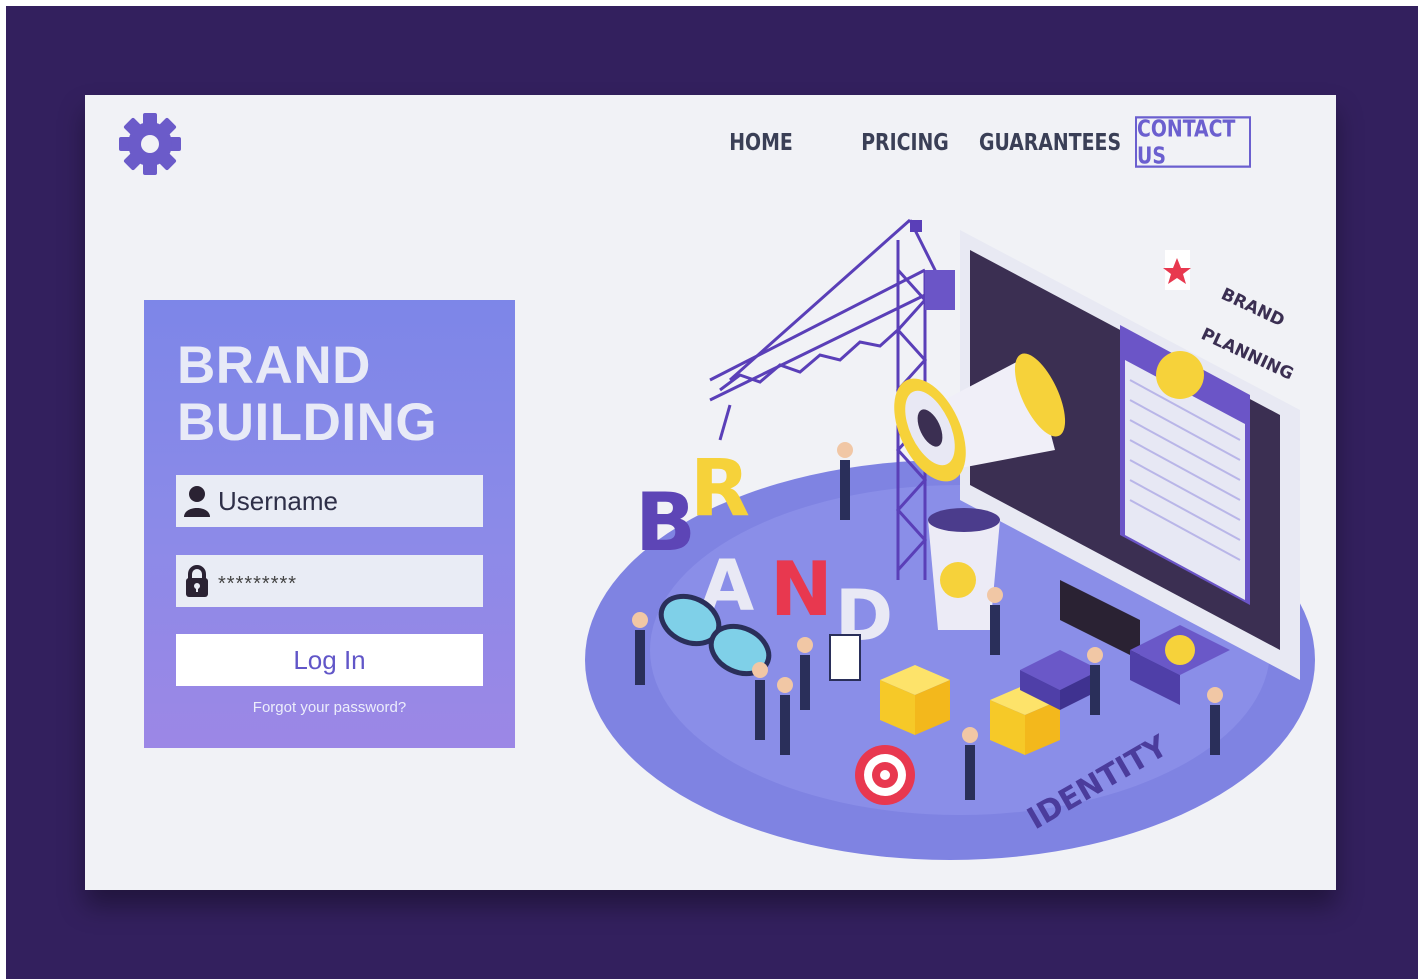 The width and height of the screenshot is (1426, 979). What do you see at coordinates (258, 583) in the screenshot?
I see `password-value: *********` at bounding box center [258, 583].